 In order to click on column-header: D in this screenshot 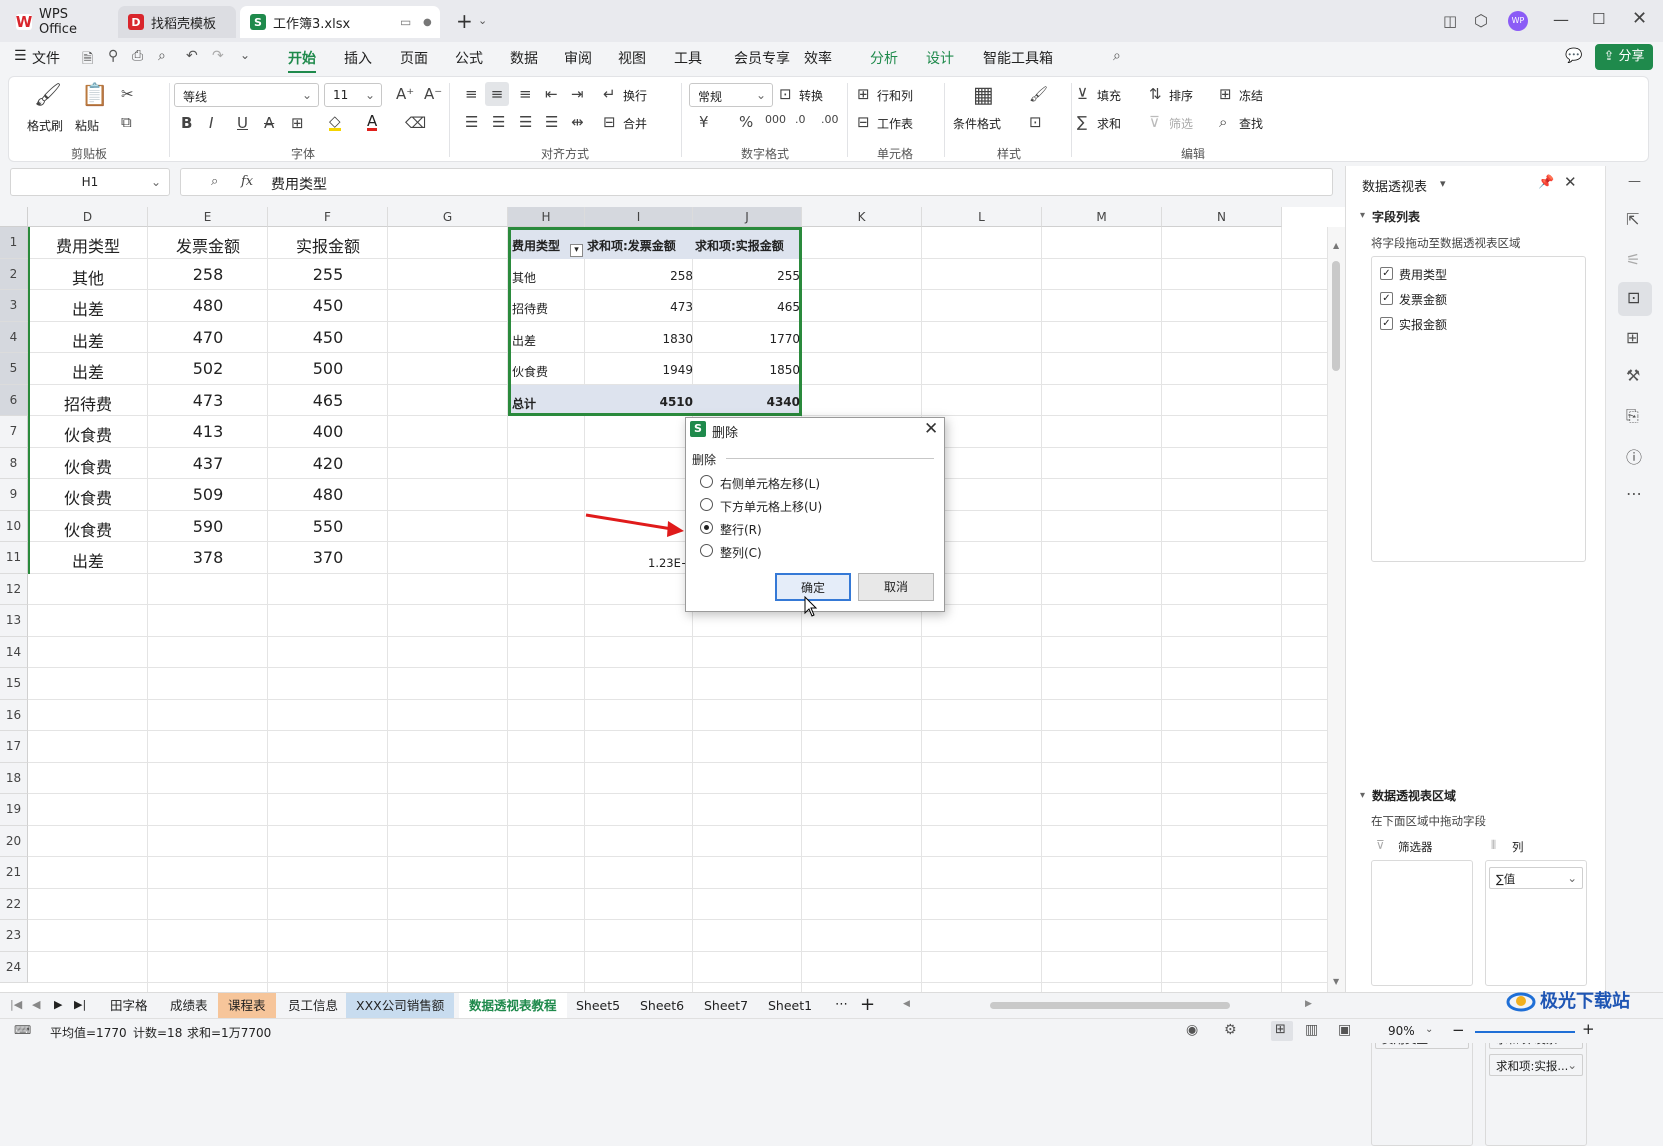, I will do `click(88, 217)`.